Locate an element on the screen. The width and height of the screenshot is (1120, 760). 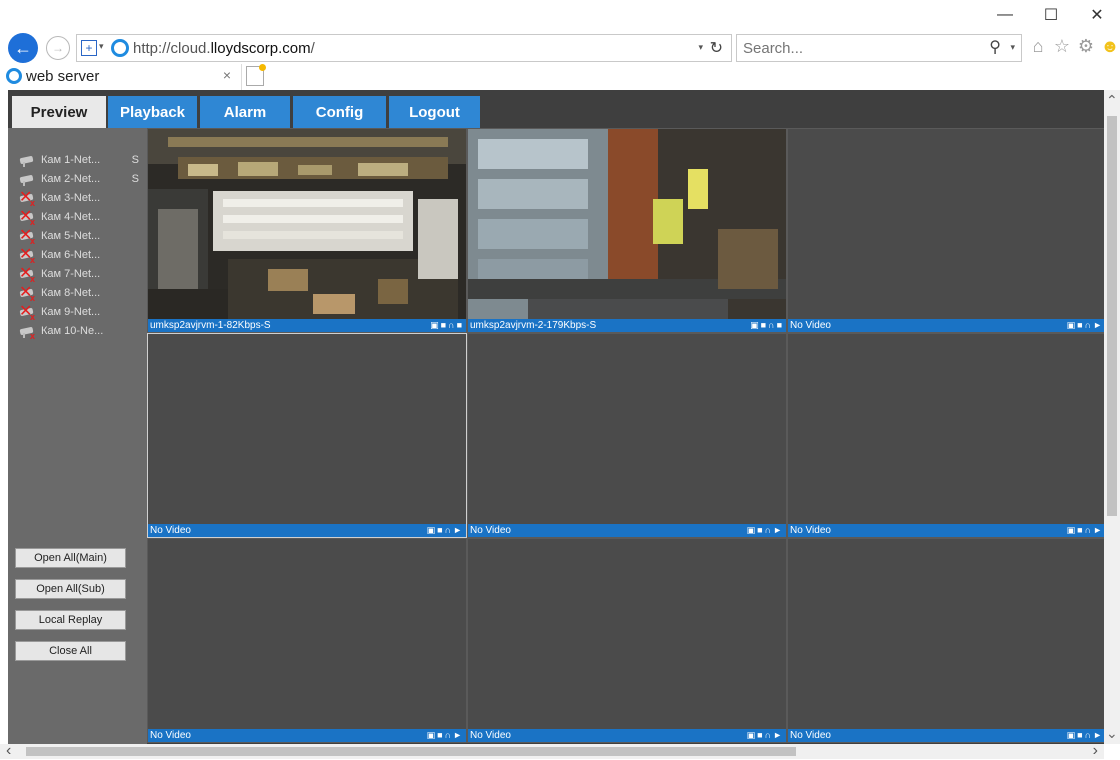
tab-alarm: Alarm is located at coordinates (245, 112).